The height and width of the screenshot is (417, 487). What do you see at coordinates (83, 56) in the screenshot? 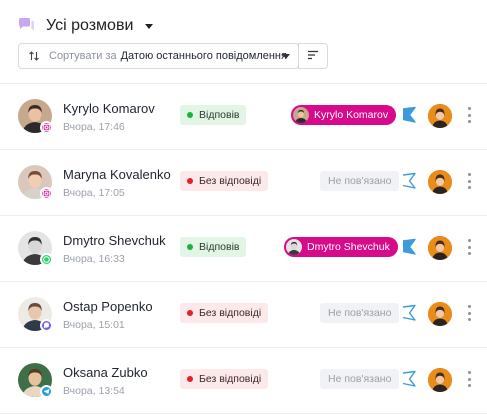
I see `sort-label: Сортувати за` at bounding box center [83, 56].